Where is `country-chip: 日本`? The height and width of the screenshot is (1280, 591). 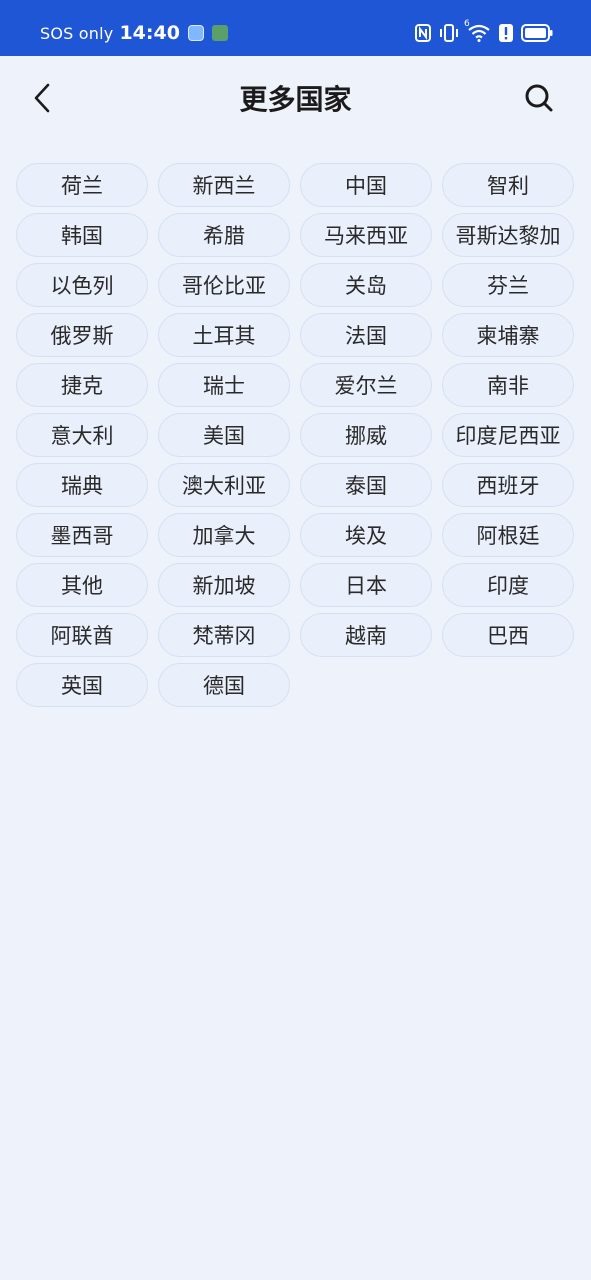 country-chip: 日本 is located at coordinates (366, 585).